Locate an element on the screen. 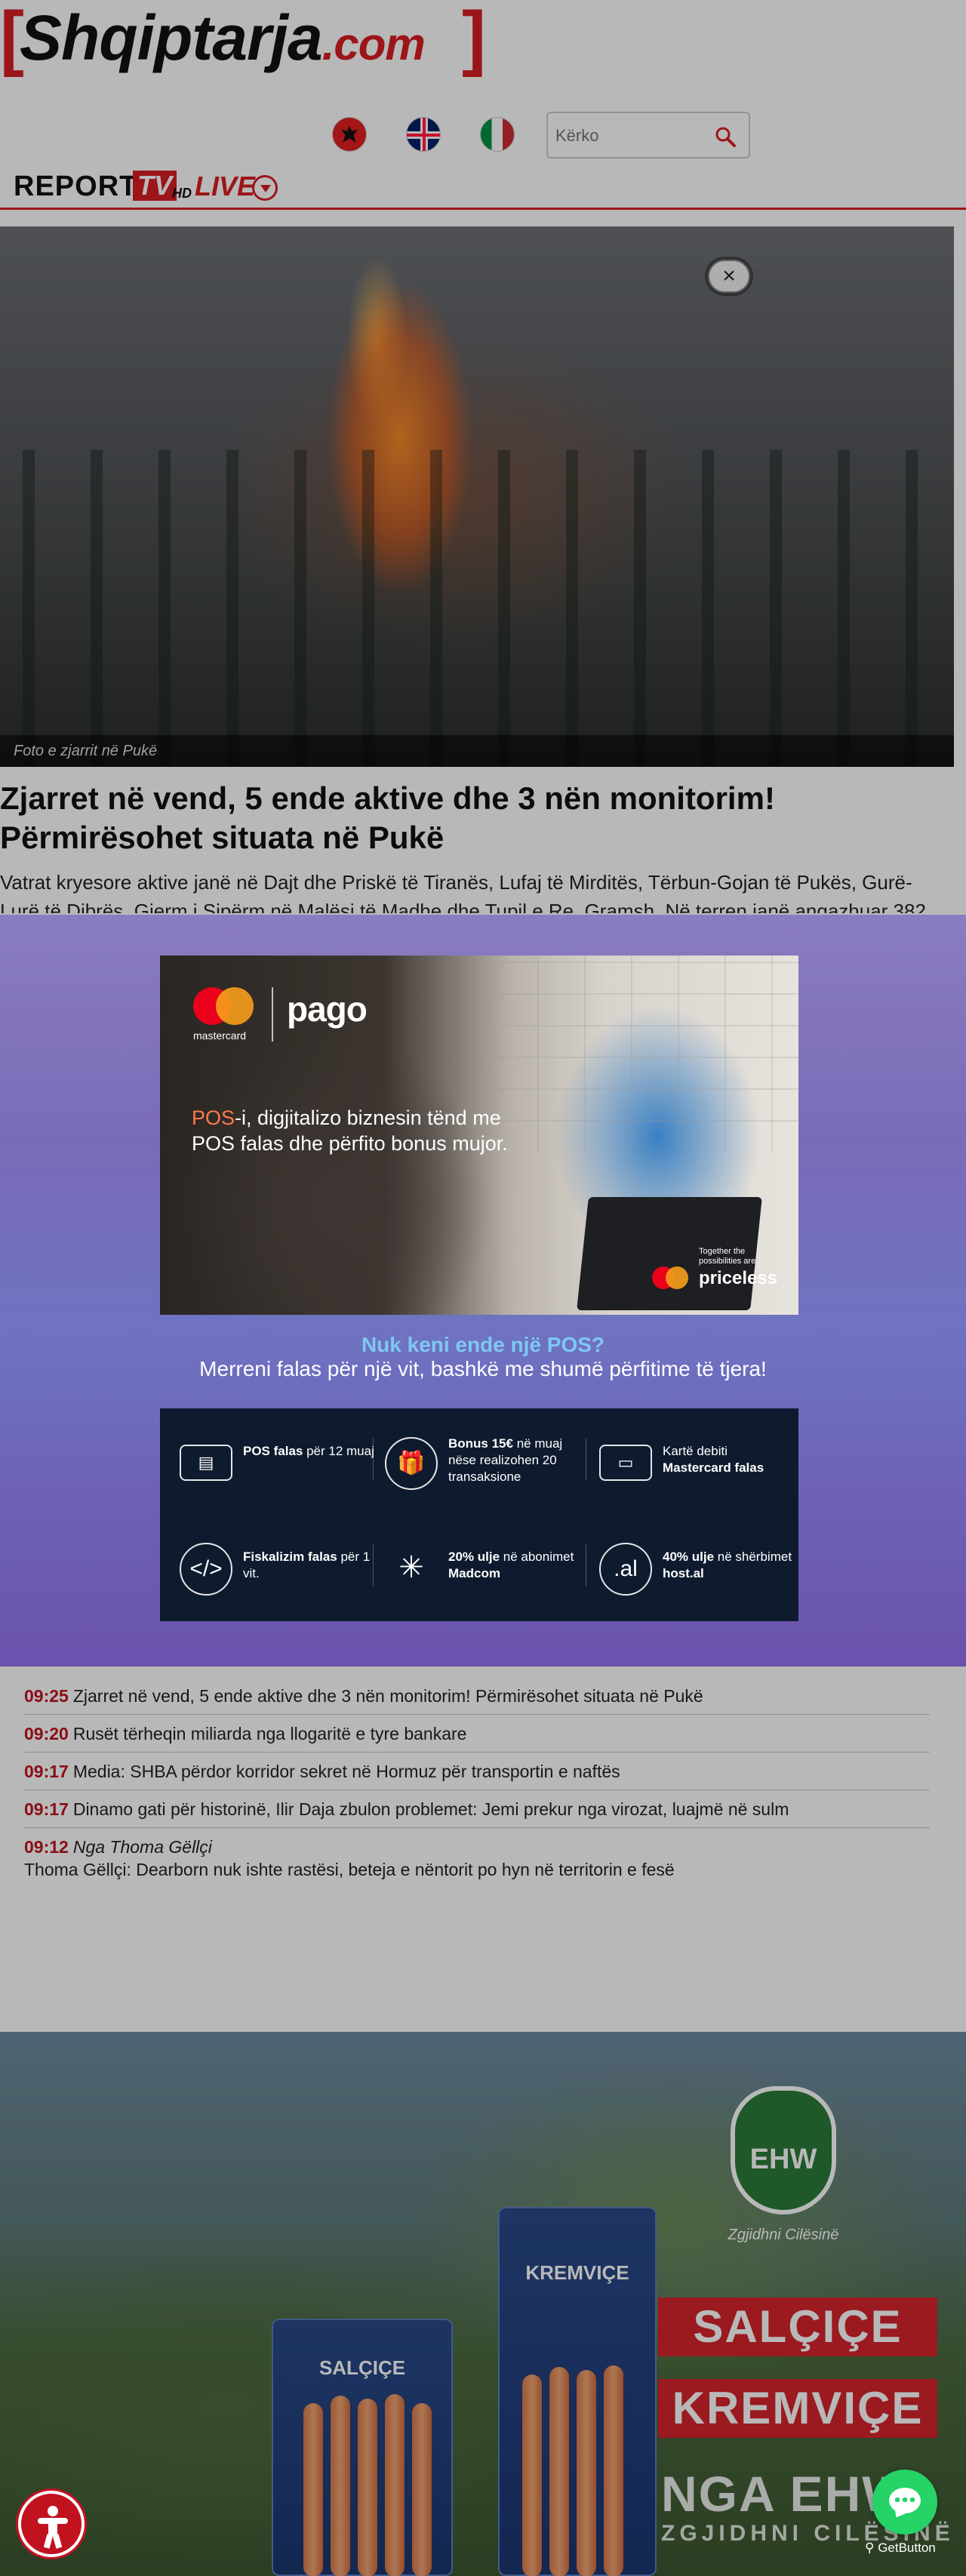 This screenshot has height=2576, width=966. accessibility-icon is located at coordinates (53, 2511).